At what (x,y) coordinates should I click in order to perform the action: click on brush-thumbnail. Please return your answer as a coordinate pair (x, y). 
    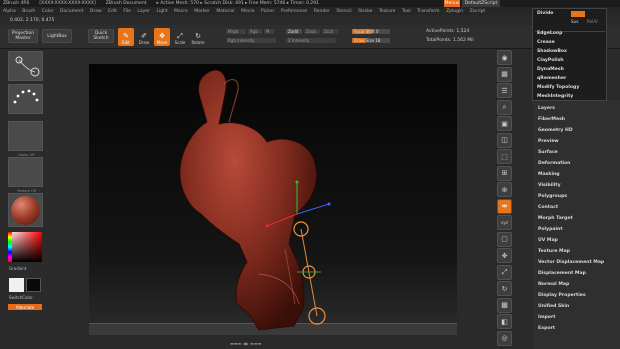
    Looking at the image, I should click on (25, 66).